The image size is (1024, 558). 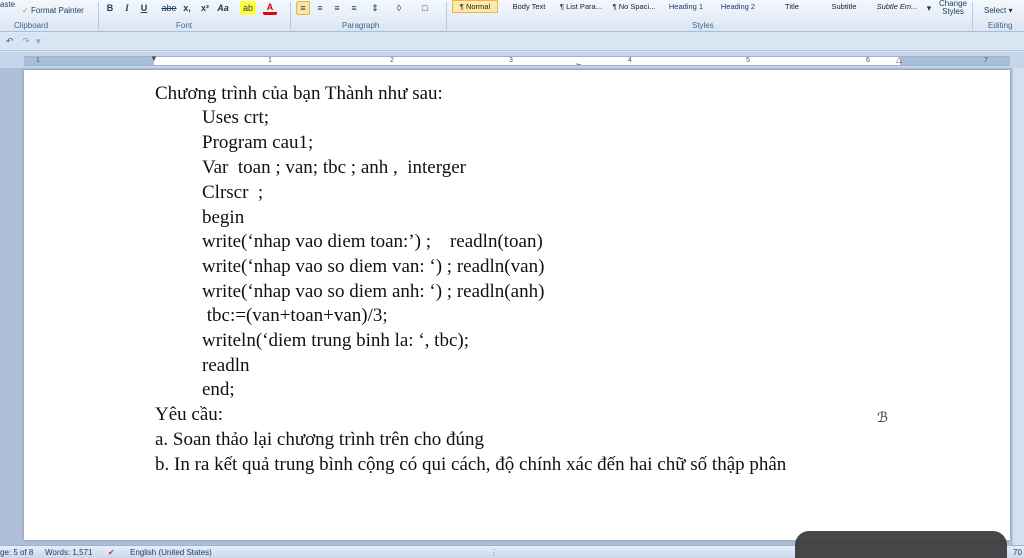 What do you see at coordinates (953, 8) in the screenshot?
I see `change-styles-button: Change Styles` at bounding box center [953, 8].